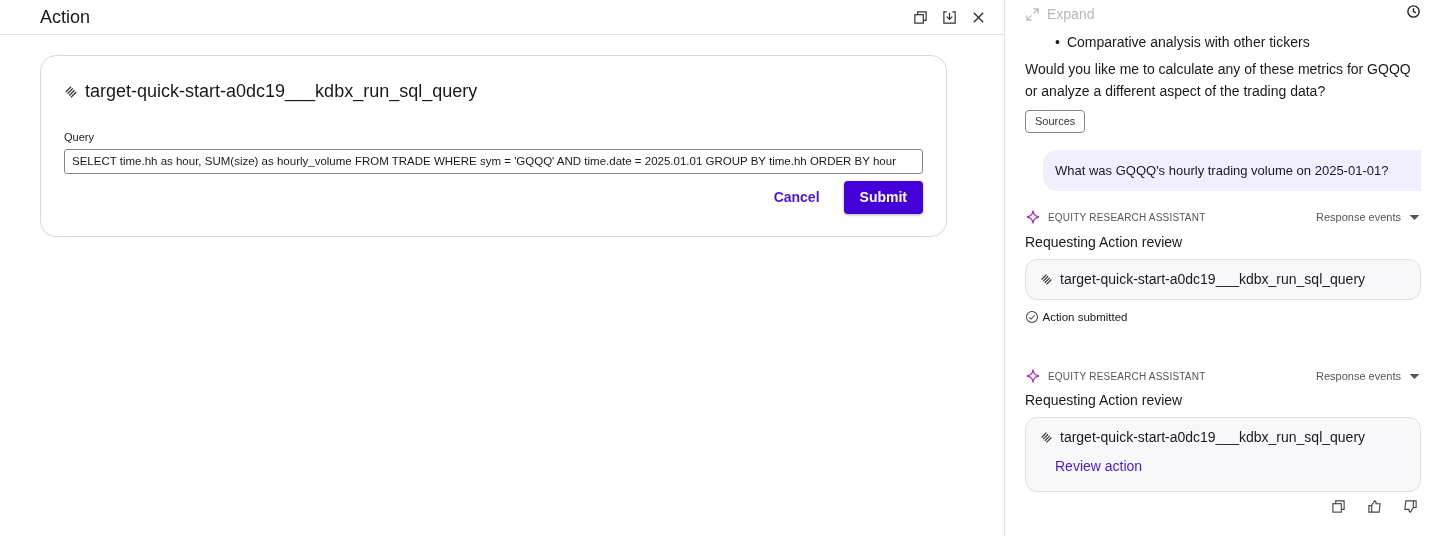 The image size is (1431, 536). What do you see at coordinates (1188, 42) in the screenshot?
I see `bullet-item: Comparative analysis with other tickers` at bounding box center [1188, 42].